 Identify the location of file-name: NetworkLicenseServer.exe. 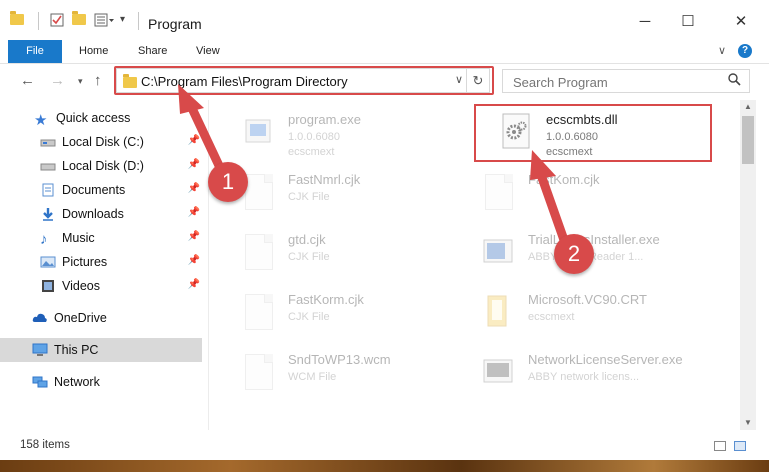
(605, 359).